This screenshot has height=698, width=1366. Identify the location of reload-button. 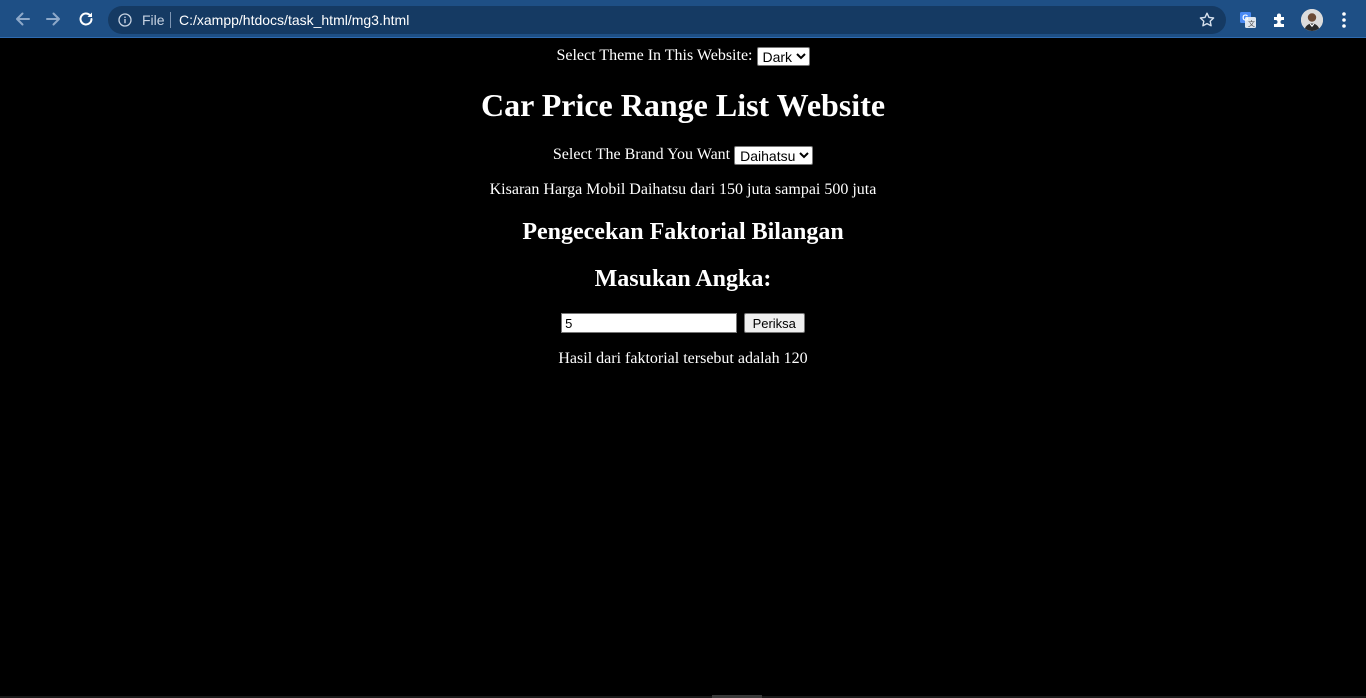
(86, 19).